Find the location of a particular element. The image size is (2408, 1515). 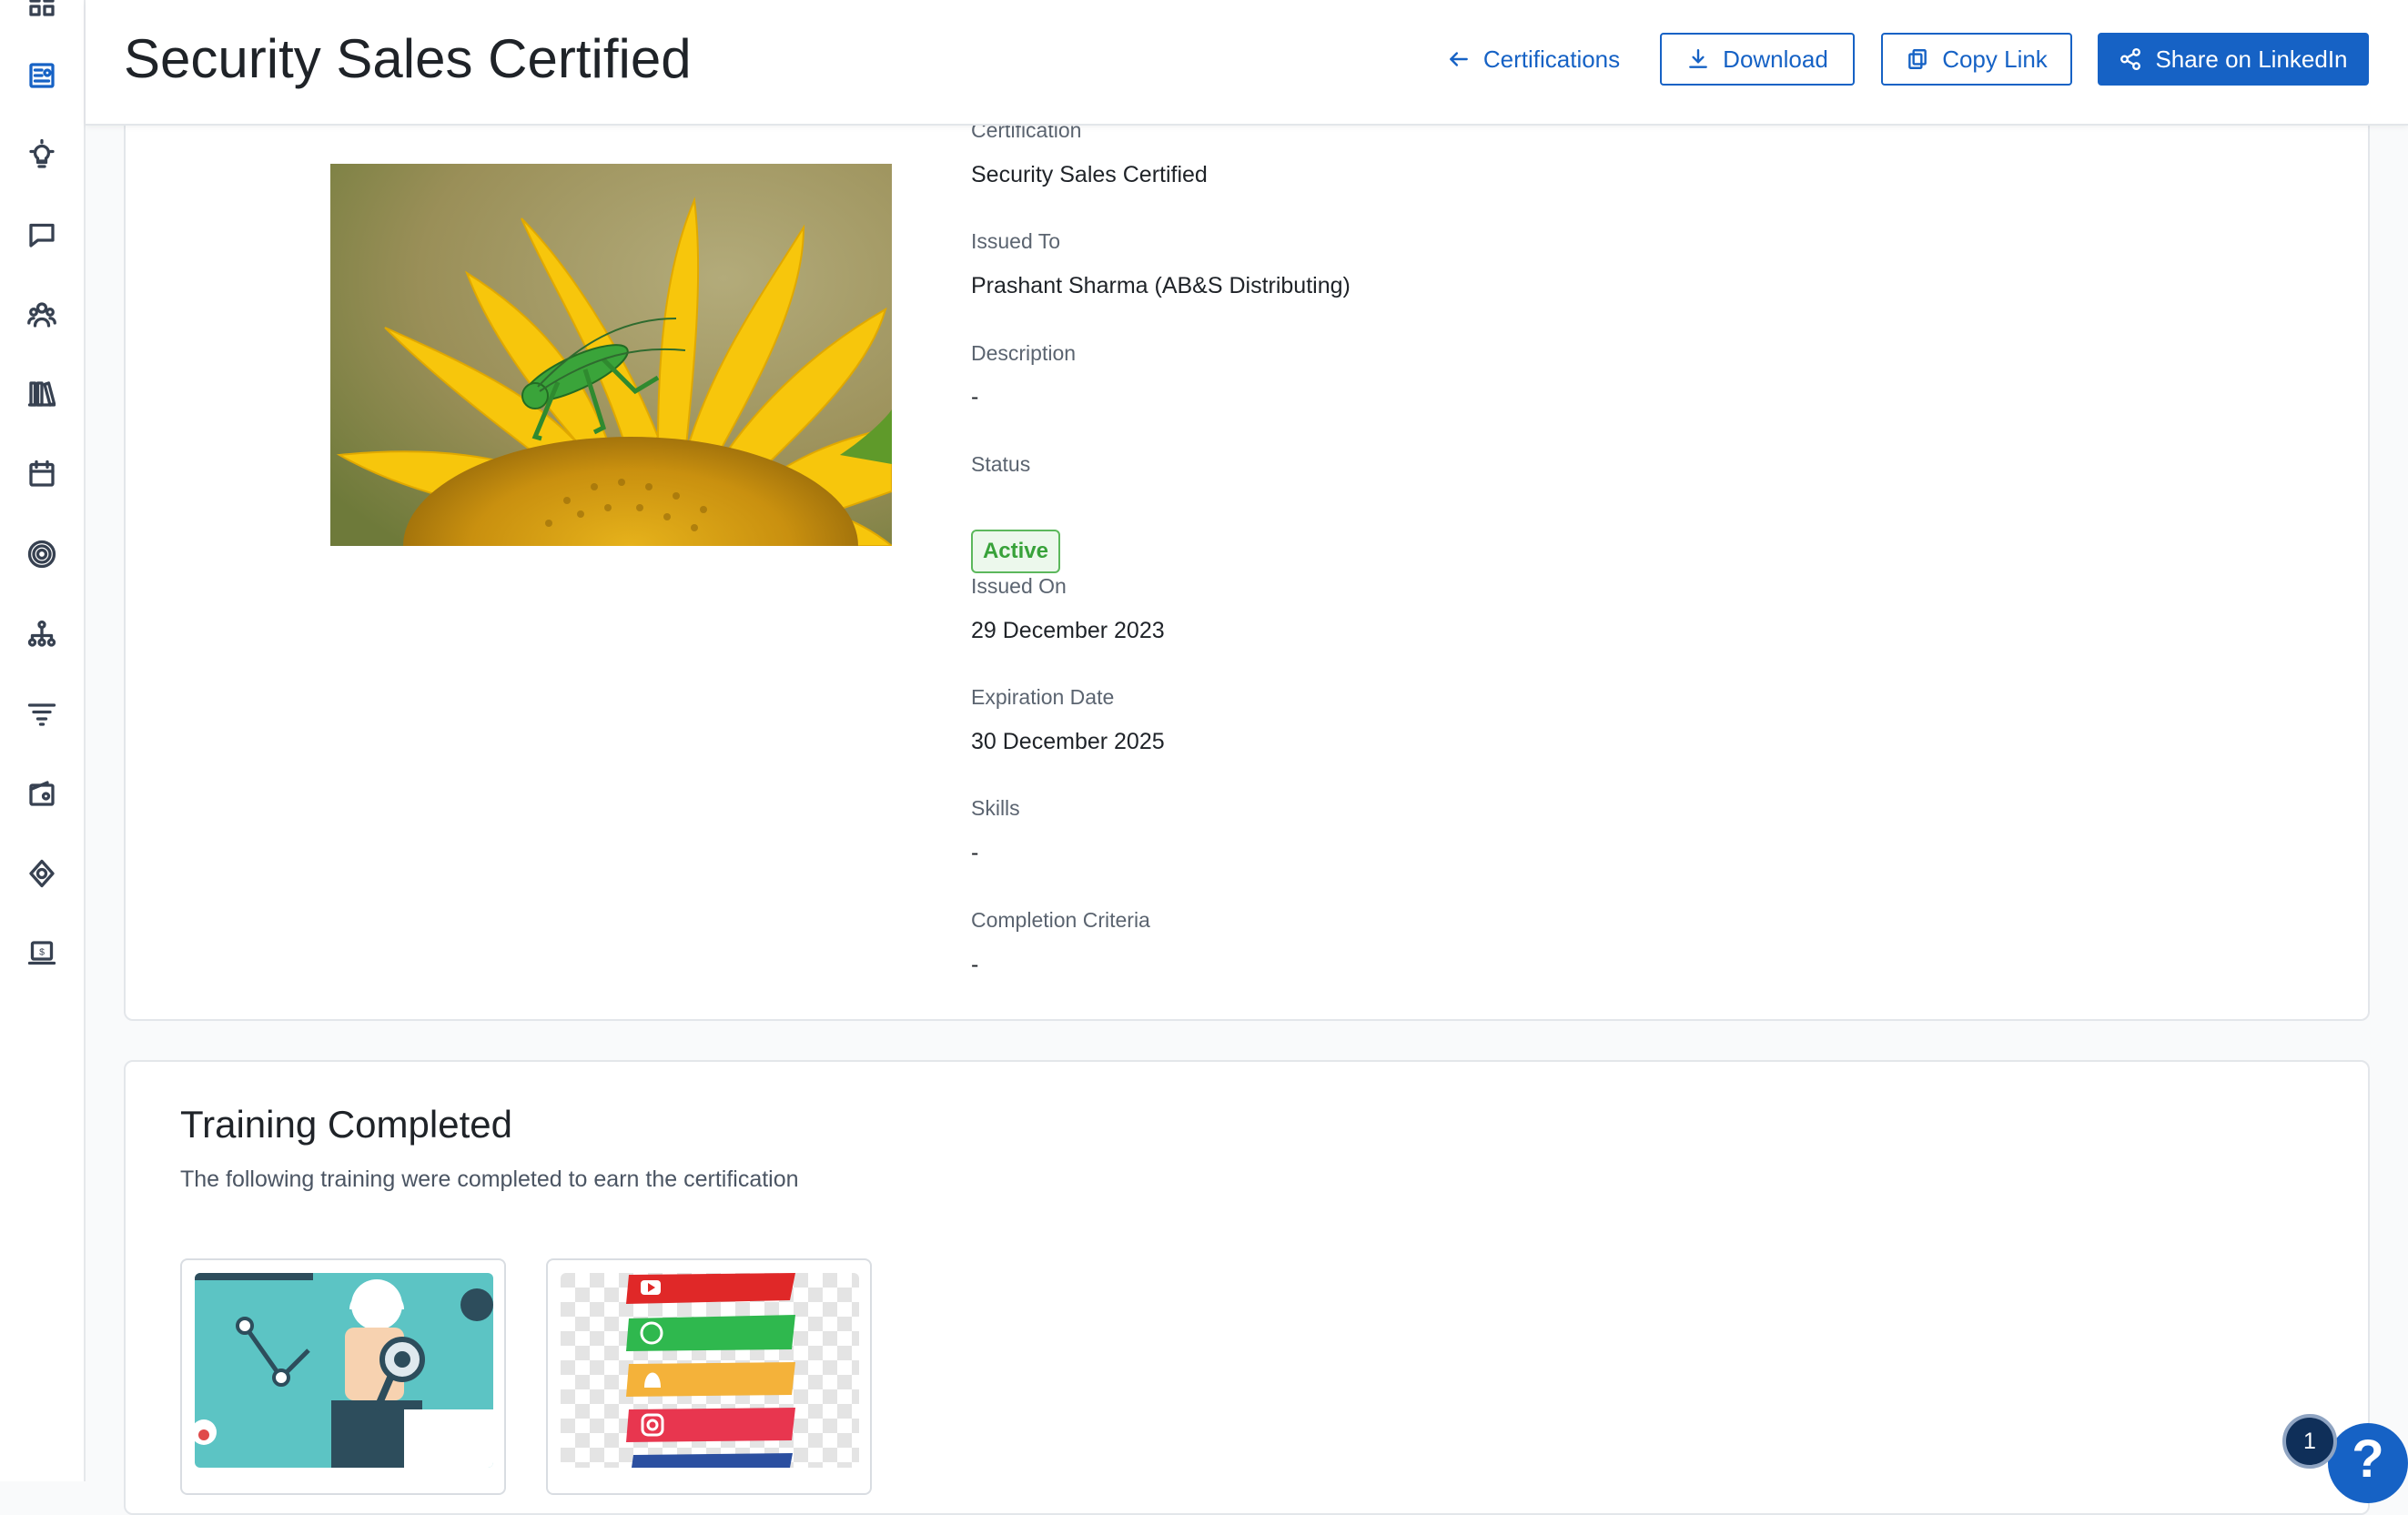

skills-value: - is located at coordinates (975, 853).